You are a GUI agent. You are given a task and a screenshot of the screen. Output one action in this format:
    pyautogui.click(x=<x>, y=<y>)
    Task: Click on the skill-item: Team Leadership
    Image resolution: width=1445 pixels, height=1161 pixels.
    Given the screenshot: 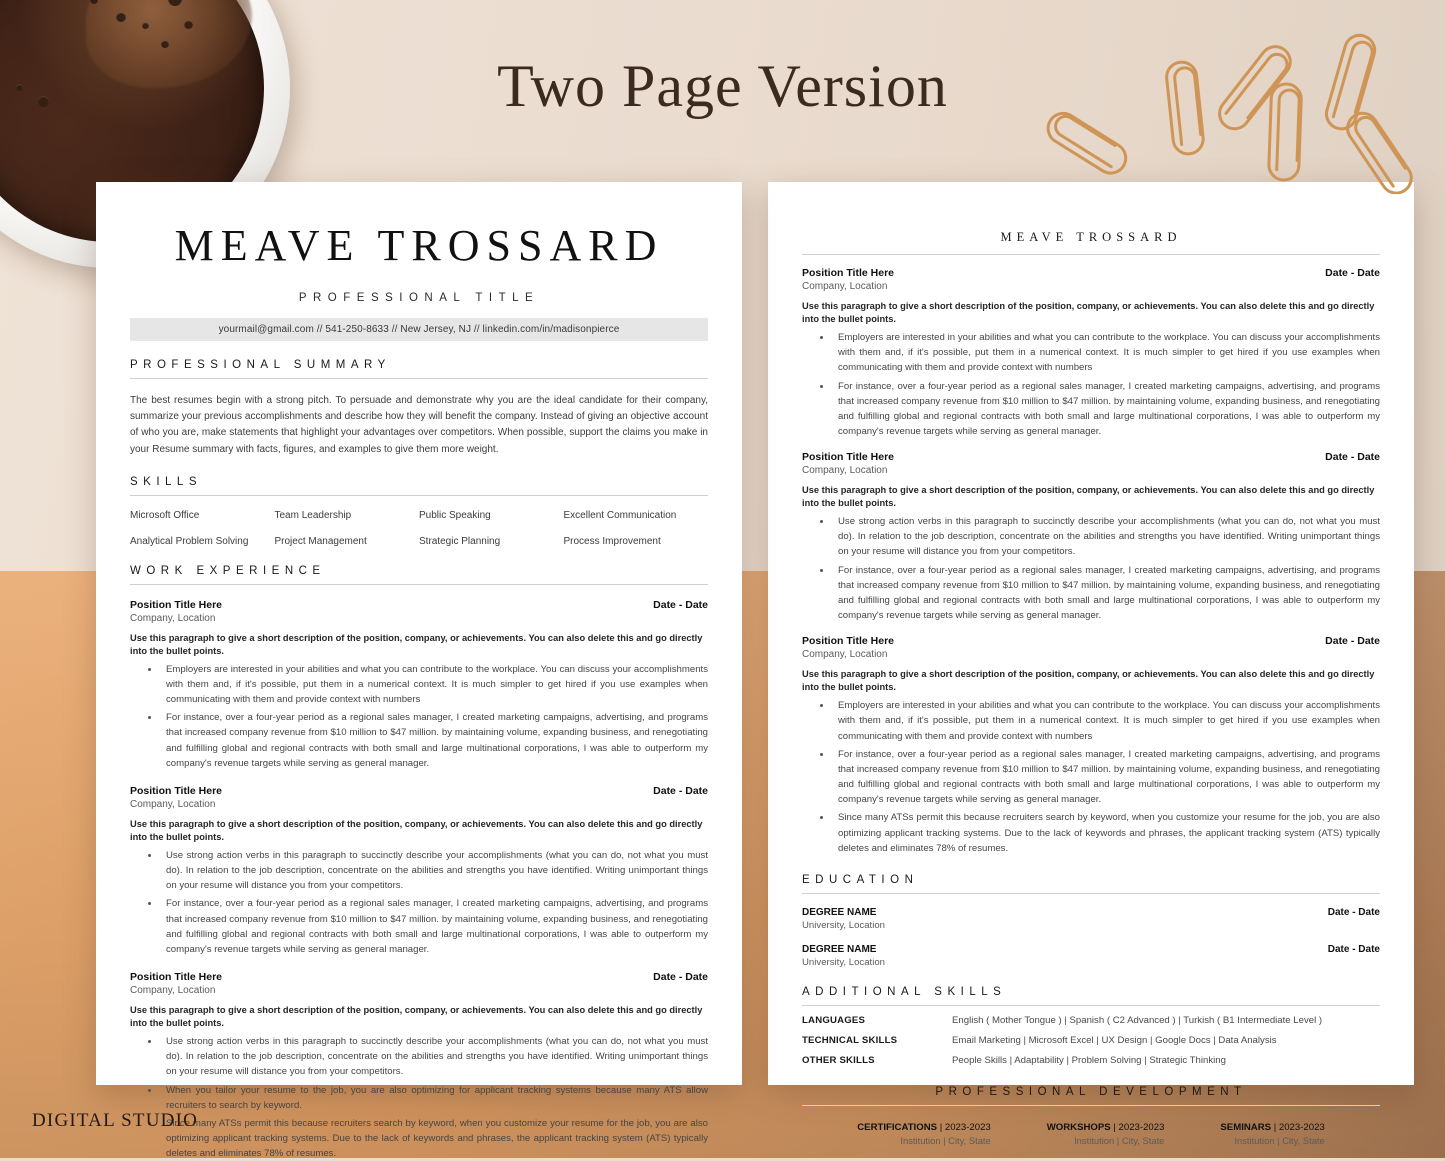 What is the action you would take?
    pyautogui.click(x=313, y=515)
    